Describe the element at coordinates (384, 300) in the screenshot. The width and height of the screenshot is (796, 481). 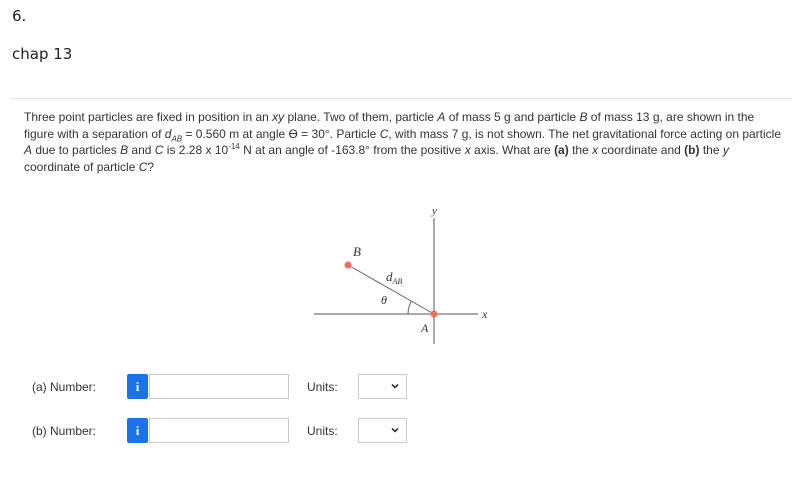
I see `angle-label: θ` at that location.